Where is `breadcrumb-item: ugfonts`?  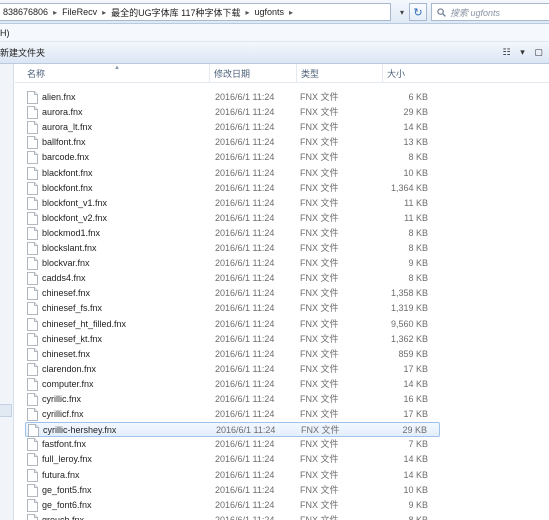
breadcrumb-item: ugfonts is located at coordinates (269, 12).